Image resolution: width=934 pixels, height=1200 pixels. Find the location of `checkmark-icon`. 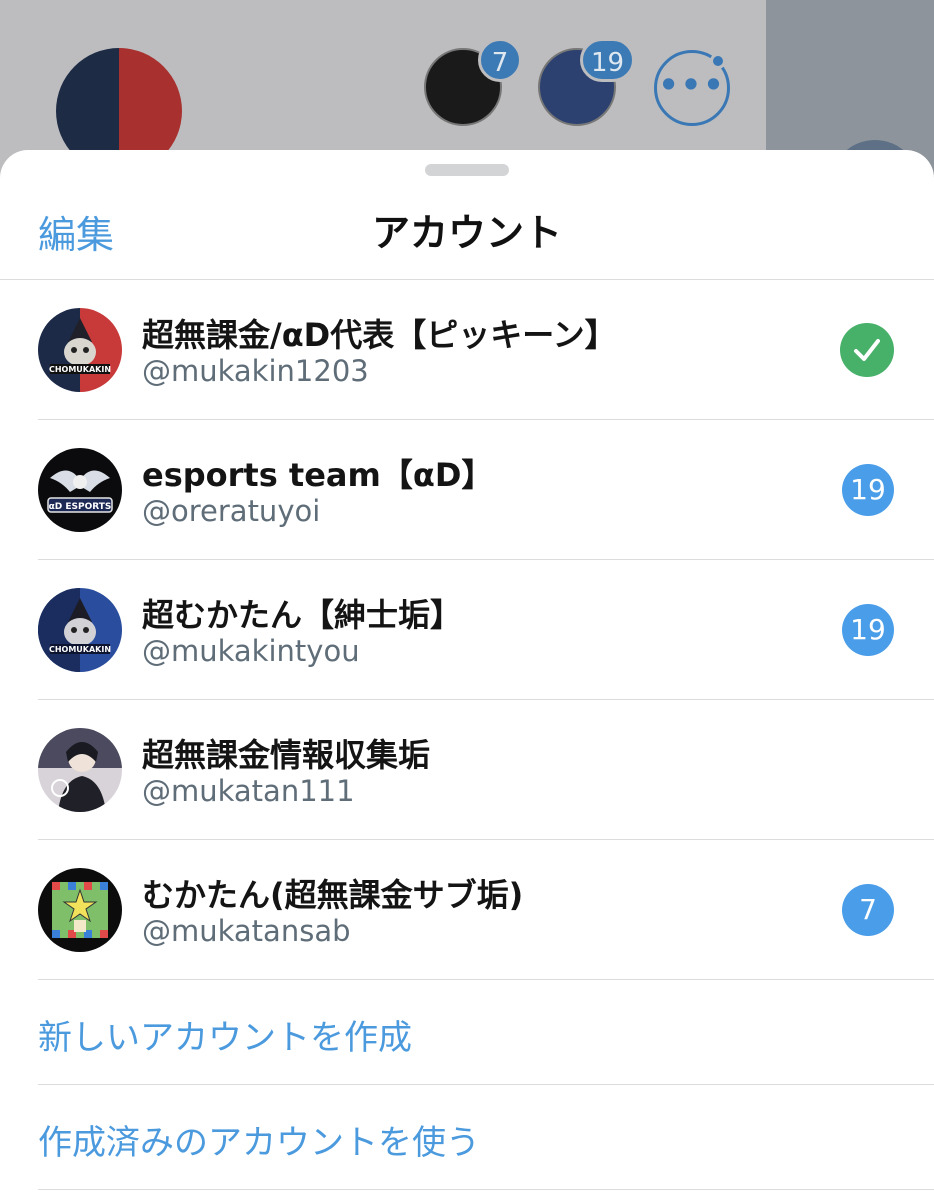

checkmark-icon is located at coordinates (867, 350).